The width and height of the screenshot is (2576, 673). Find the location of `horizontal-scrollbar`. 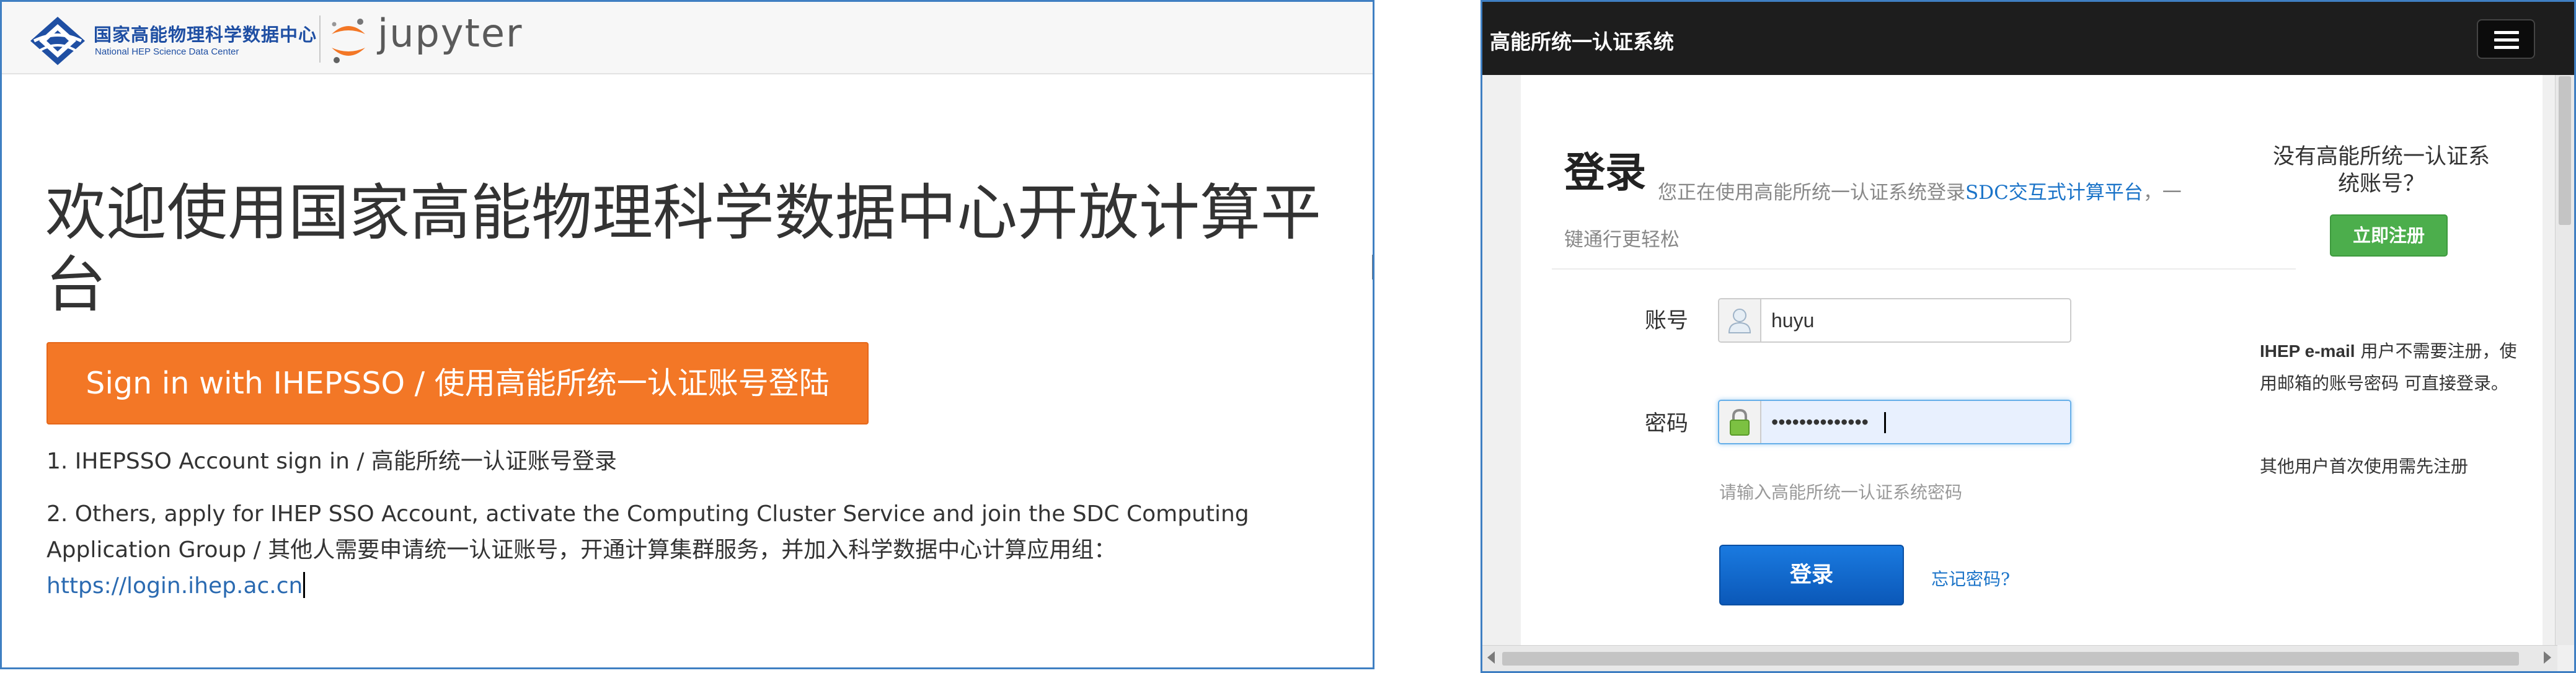

horizontal-scrollbar is located at coordinates (2020, 658).